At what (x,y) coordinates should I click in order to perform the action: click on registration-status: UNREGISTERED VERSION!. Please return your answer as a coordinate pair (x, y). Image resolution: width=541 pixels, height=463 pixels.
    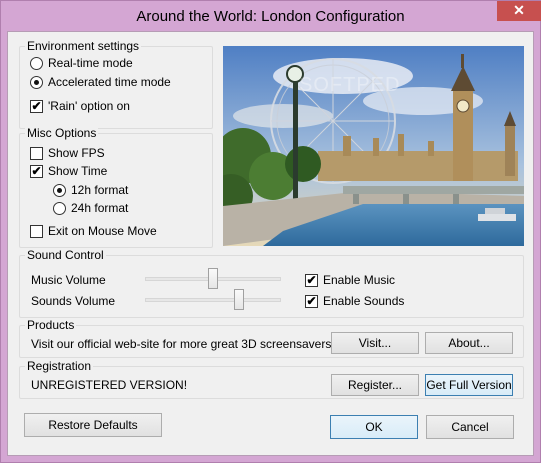
    Looking at the image, I should click on (109, 385).